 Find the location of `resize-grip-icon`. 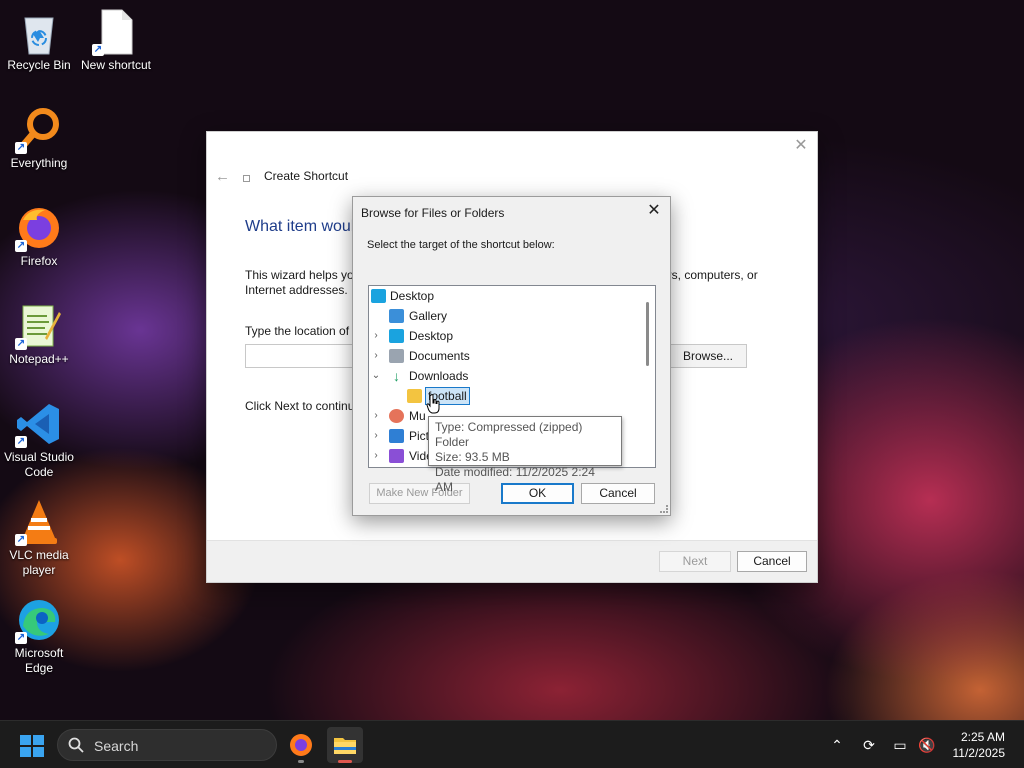

resize-grip-icon is located at coordinates (664, 509).